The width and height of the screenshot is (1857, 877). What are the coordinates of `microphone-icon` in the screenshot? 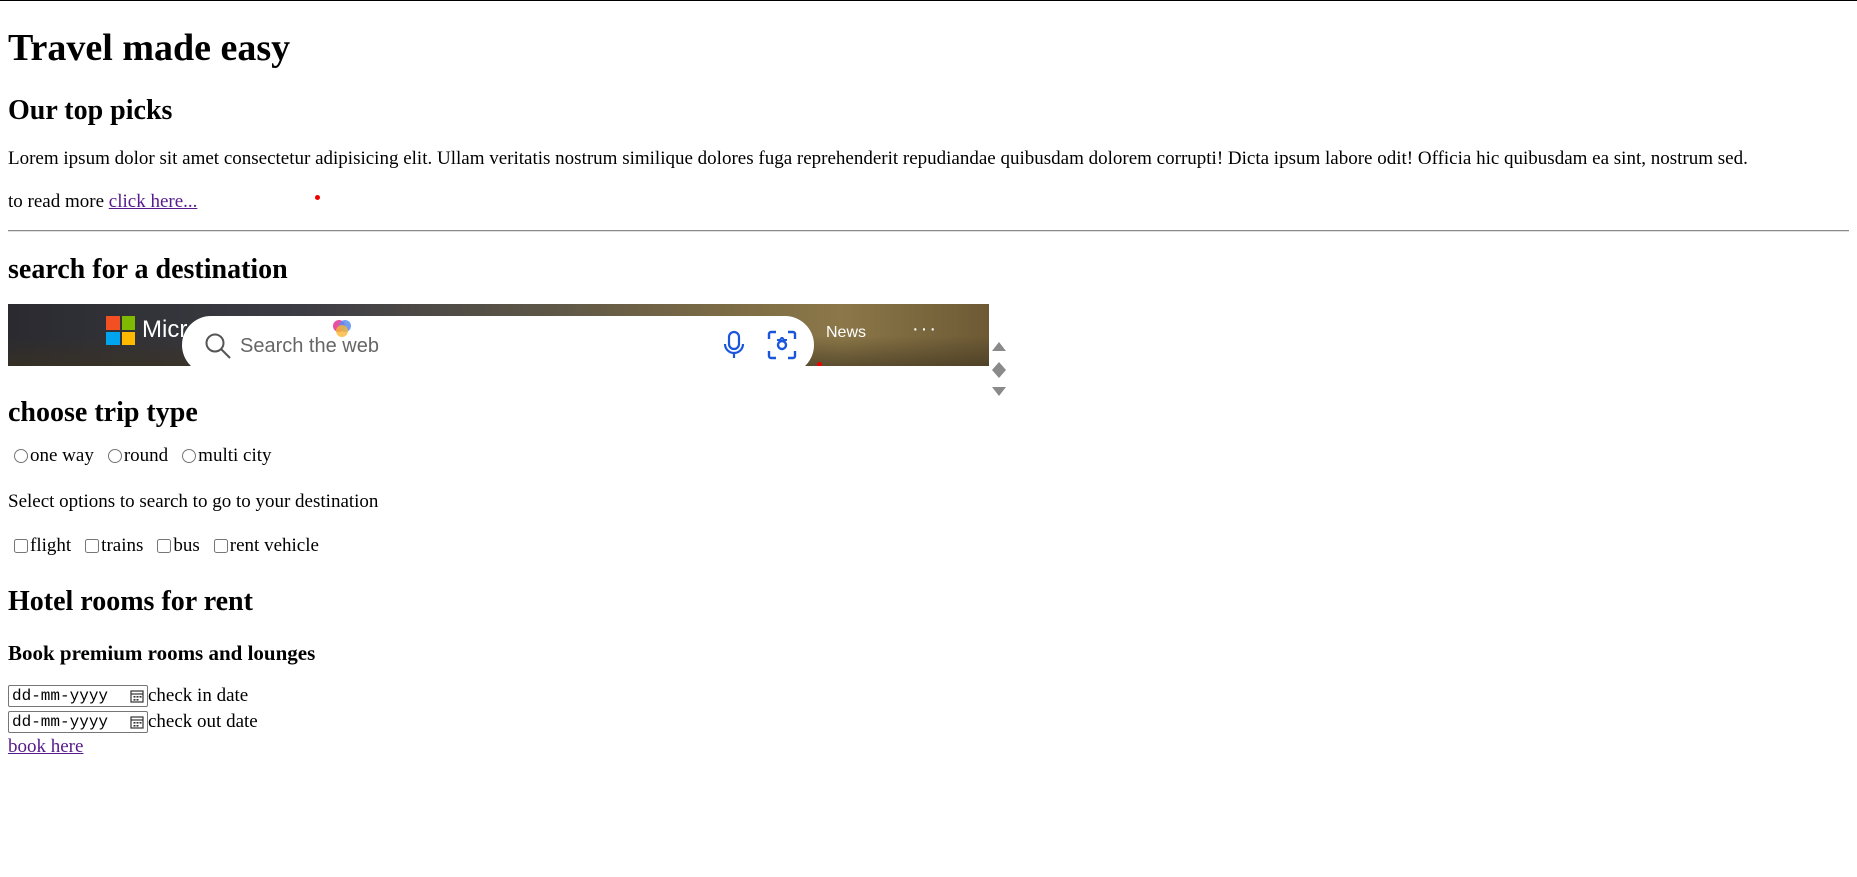 It's located at (734, 345).